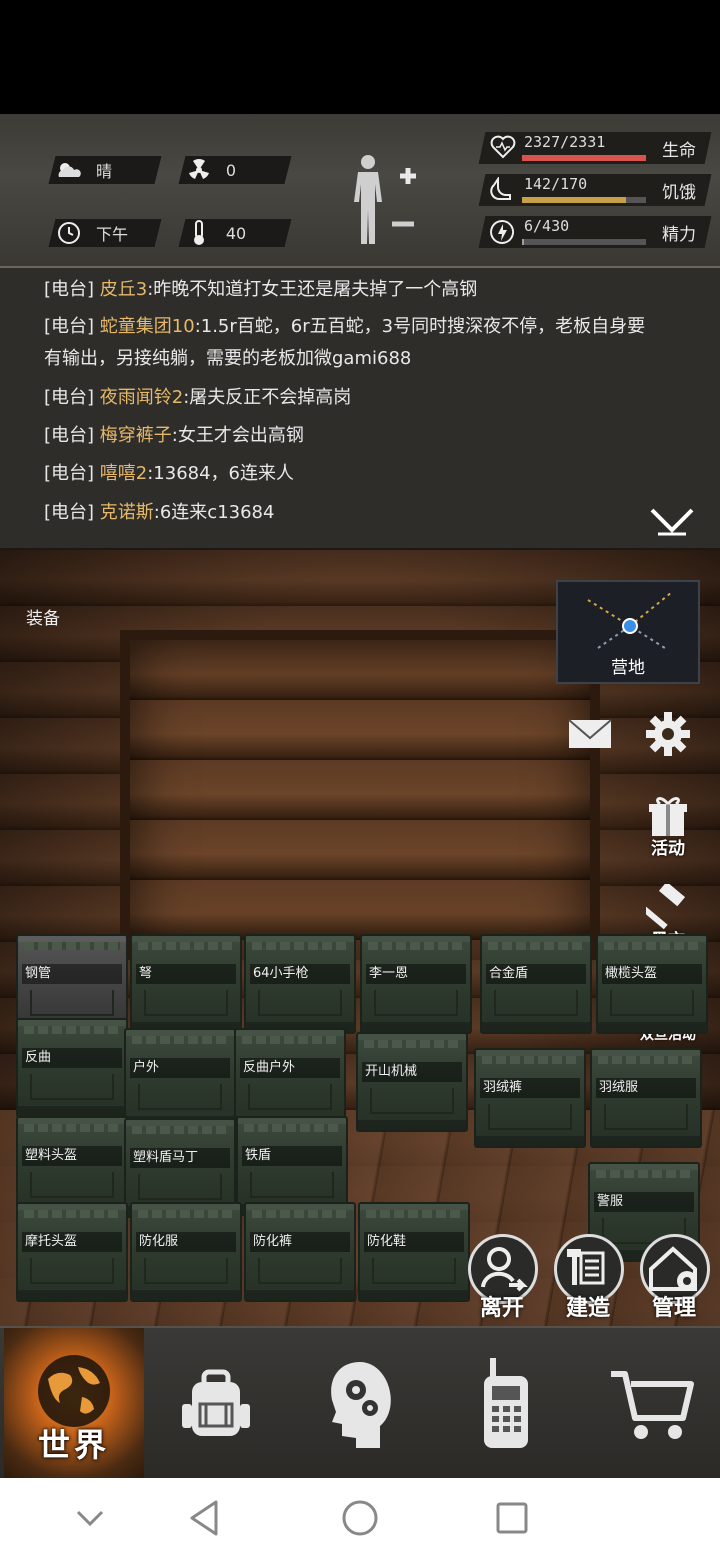 The width and height of the screenshot is (720, 1560). I want to click on chat-message: [电台] 皮丘3:昨晚不知道打女王还是屠夫掉了一个高钢, so click(261, 289).